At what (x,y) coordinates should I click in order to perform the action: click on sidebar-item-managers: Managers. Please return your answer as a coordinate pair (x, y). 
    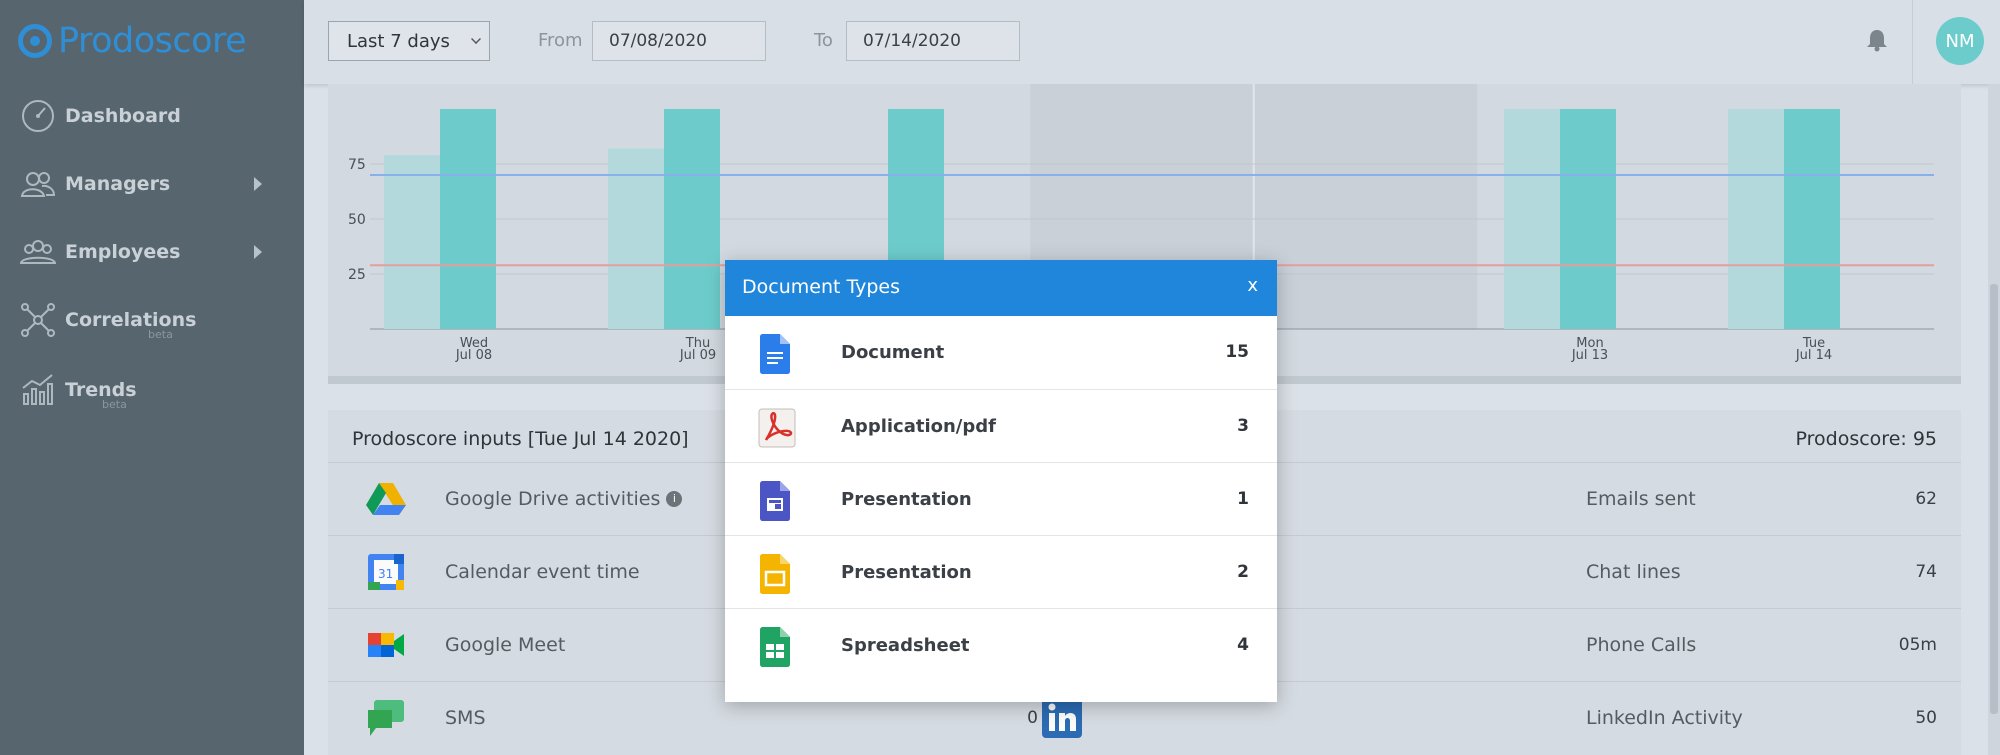
    Looking at the image, I should click on (152, 184).